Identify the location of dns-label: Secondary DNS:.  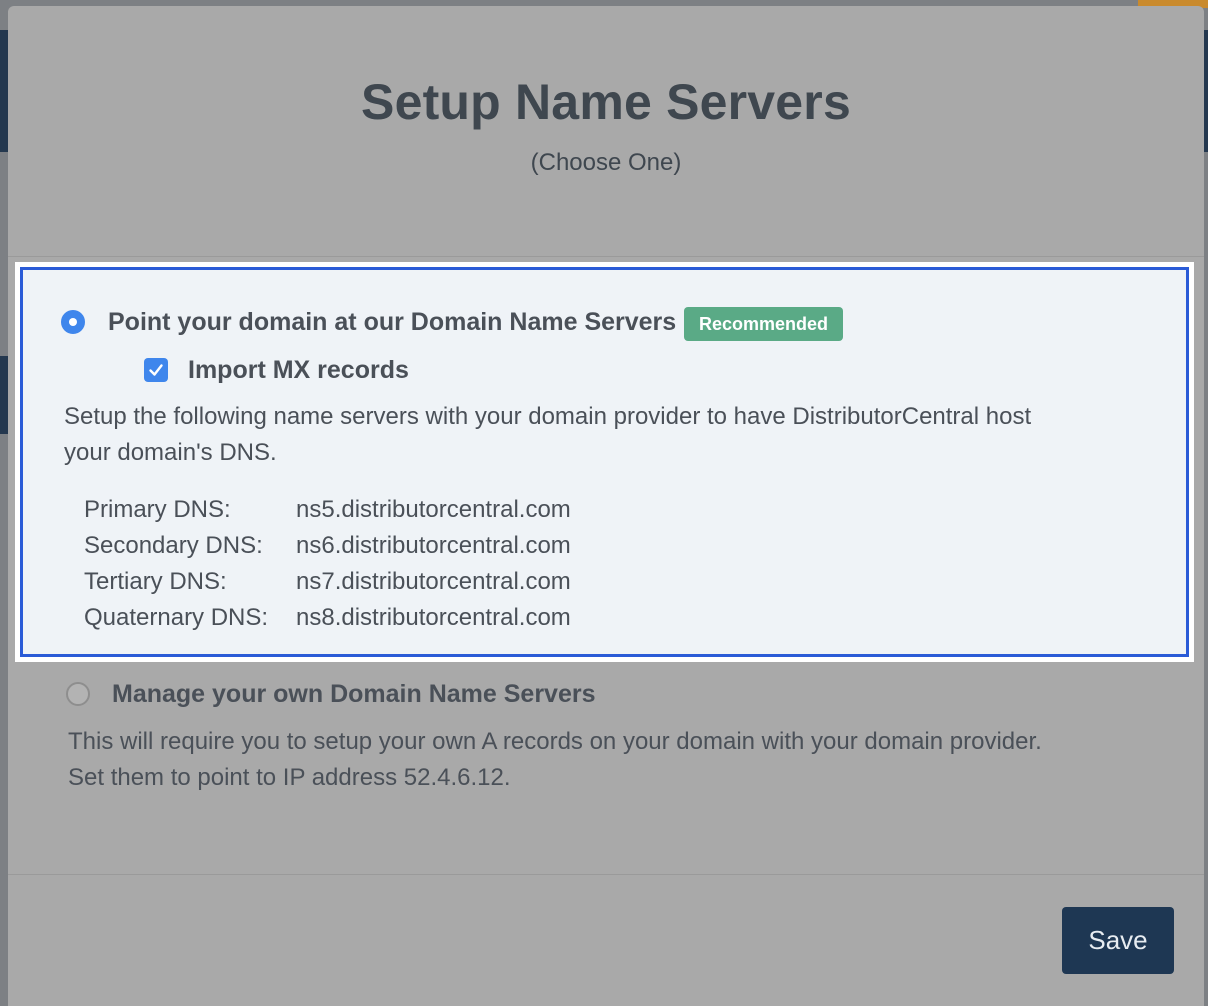
(173, 545).